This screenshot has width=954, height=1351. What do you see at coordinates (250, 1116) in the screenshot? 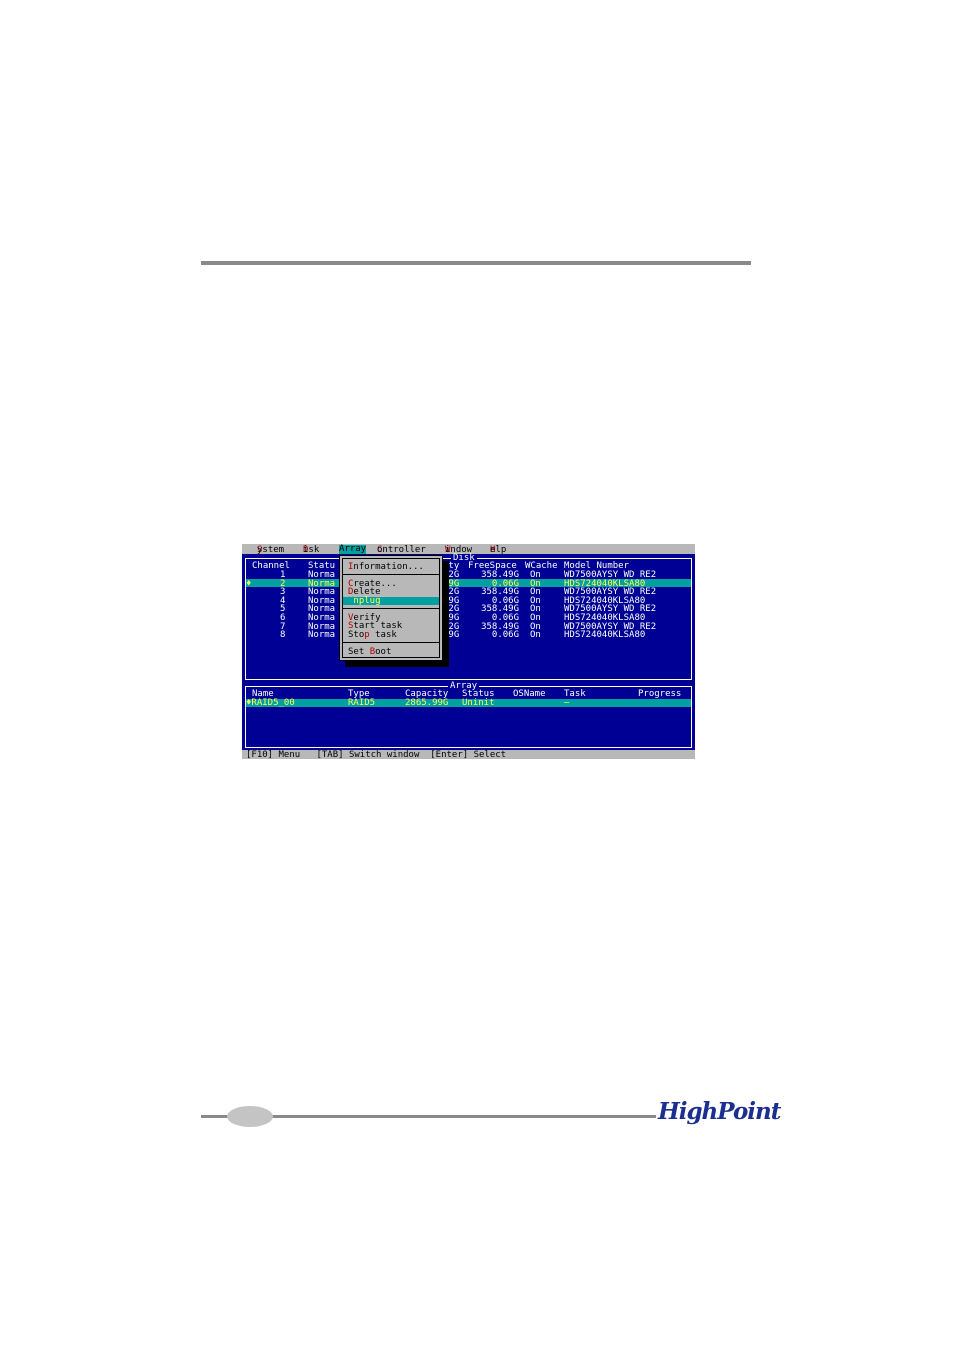
I see `page-number-oval` at bounding box center [250, 1116].